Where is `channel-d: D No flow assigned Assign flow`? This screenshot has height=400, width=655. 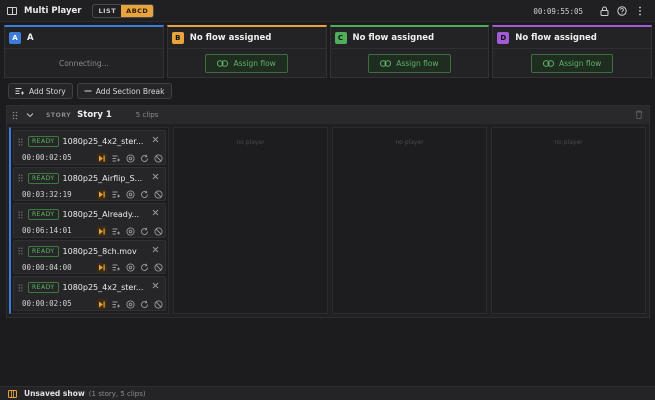 channel-d: D No flow assigned Assign flow is located at coordinates (572, 51).